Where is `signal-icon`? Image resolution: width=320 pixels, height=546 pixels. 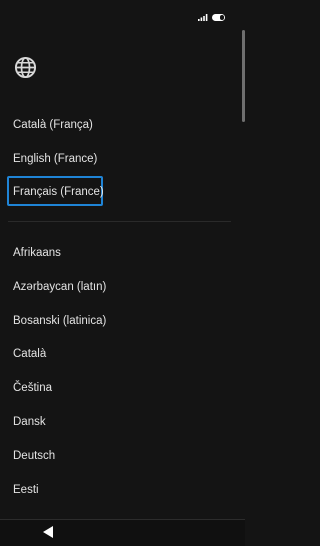 signal-icon is located at coordinates (203, 17).